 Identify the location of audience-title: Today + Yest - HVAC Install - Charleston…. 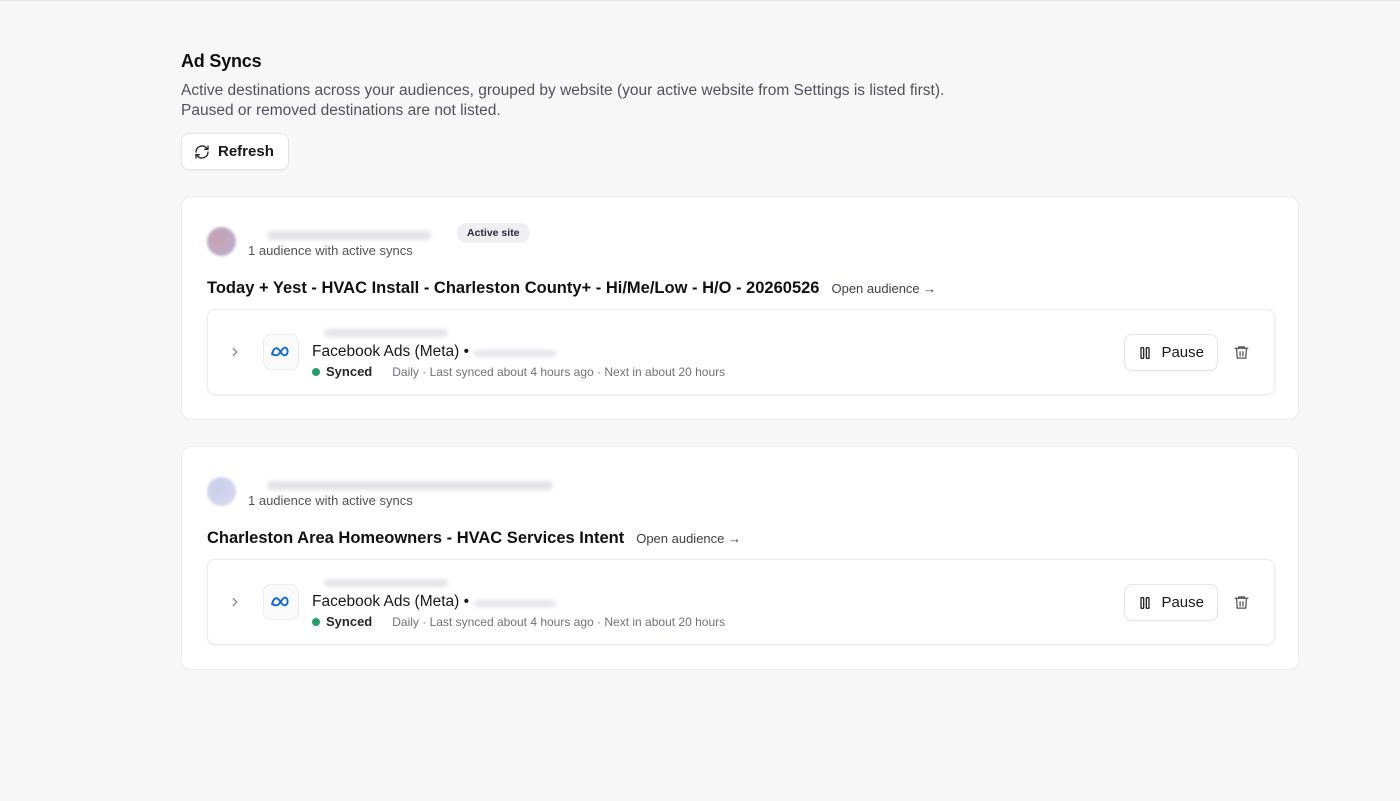
(513, 288).